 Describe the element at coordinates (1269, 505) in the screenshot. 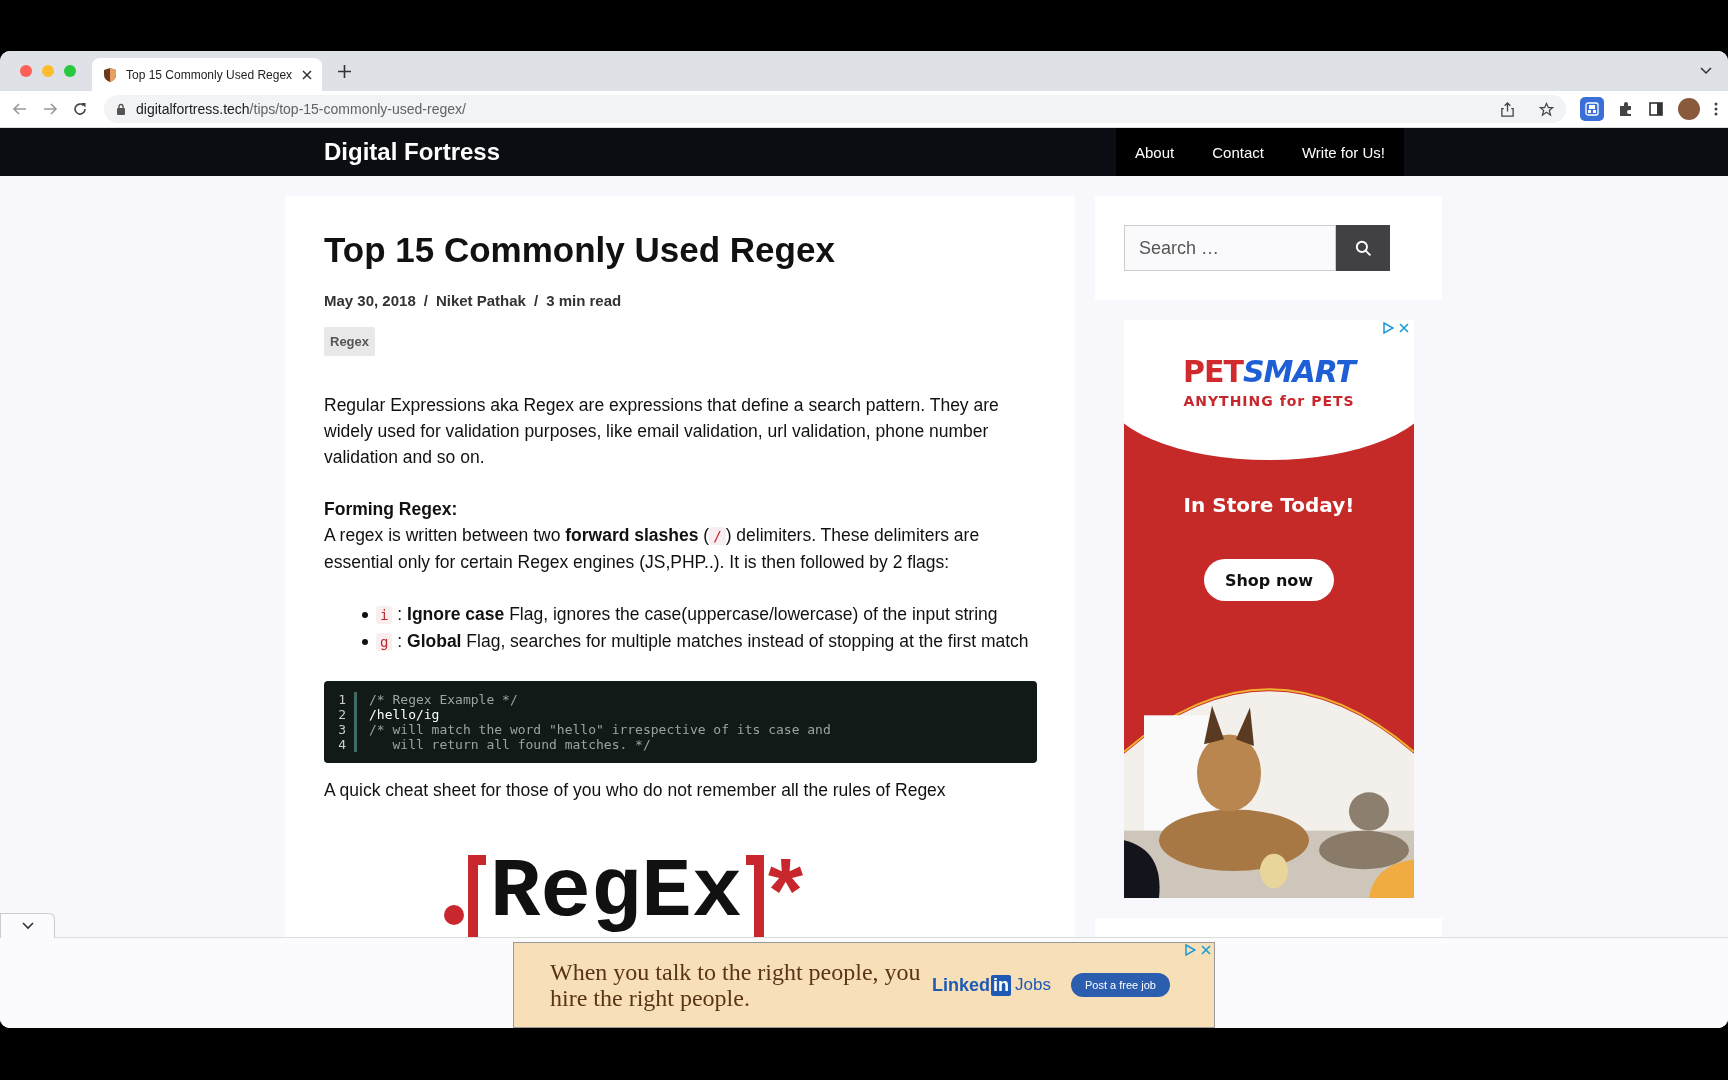

I see `ad-headline: In Store Today!` at that location.